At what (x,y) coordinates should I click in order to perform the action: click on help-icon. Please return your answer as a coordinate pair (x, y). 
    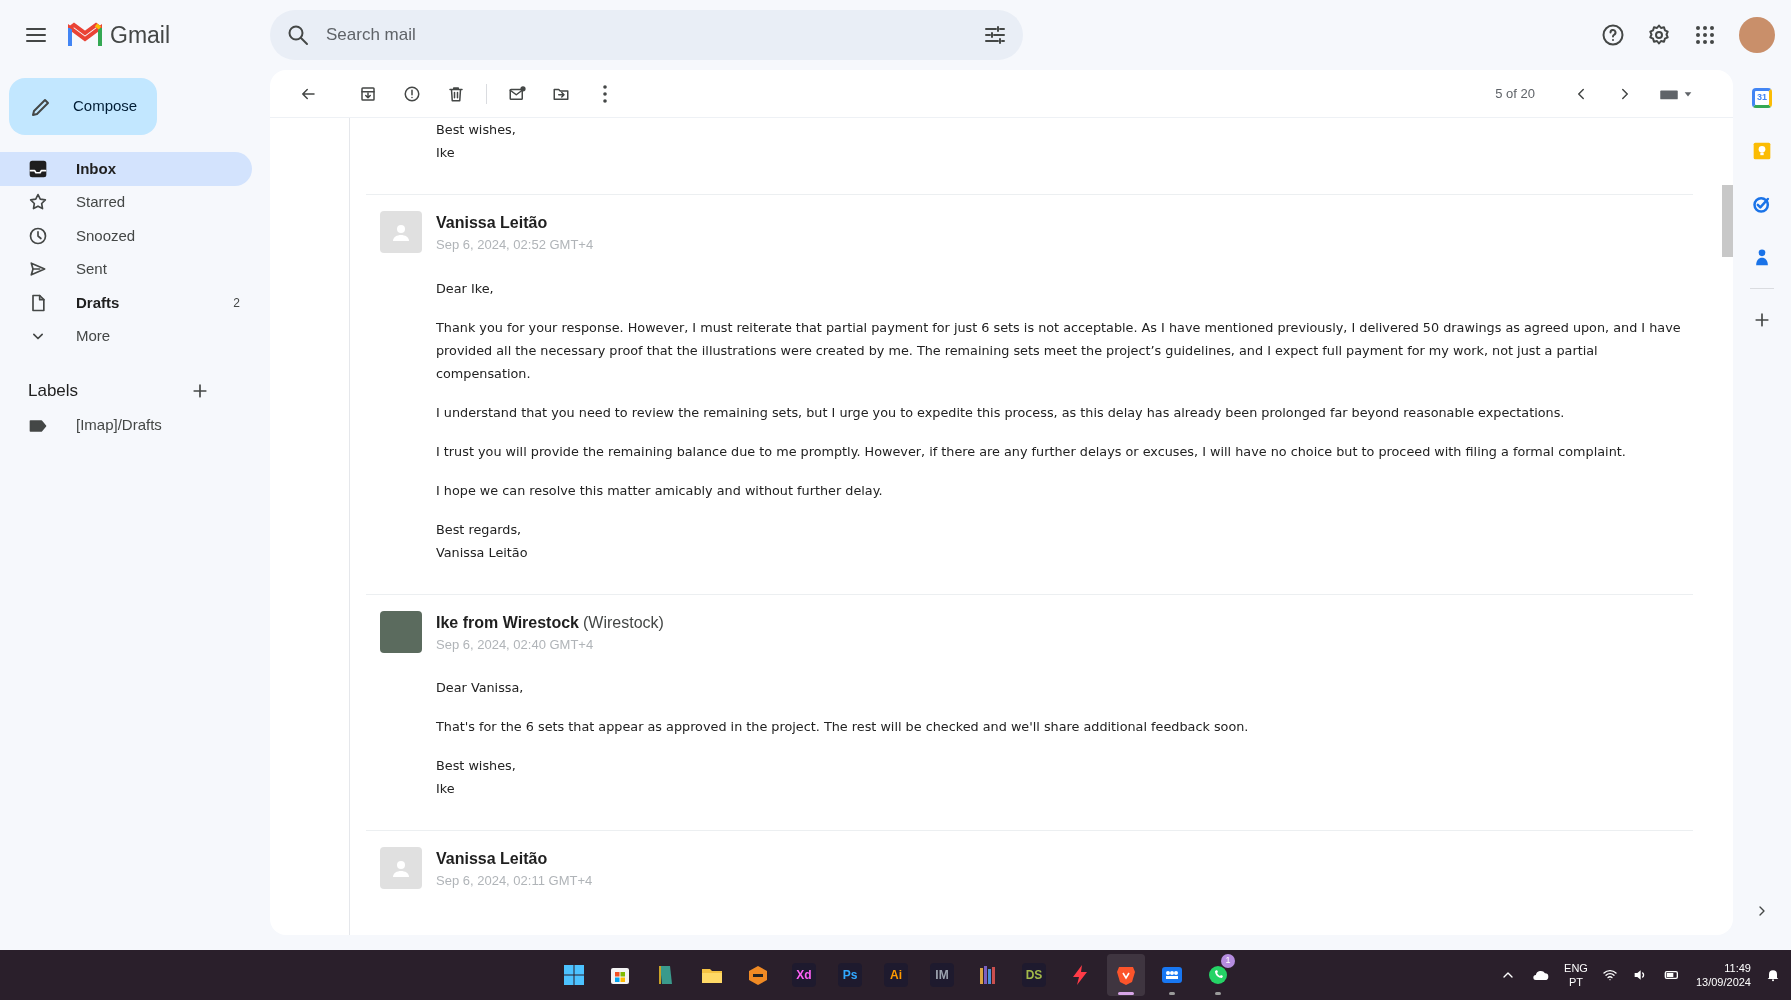
    Looking at the image, I should click on (1613, 35).